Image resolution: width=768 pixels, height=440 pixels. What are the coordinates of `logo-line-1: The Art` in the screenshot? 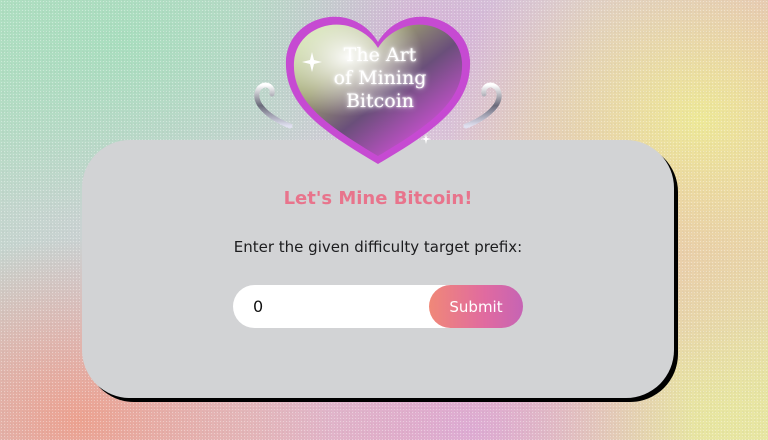 It's located at (380, 55).